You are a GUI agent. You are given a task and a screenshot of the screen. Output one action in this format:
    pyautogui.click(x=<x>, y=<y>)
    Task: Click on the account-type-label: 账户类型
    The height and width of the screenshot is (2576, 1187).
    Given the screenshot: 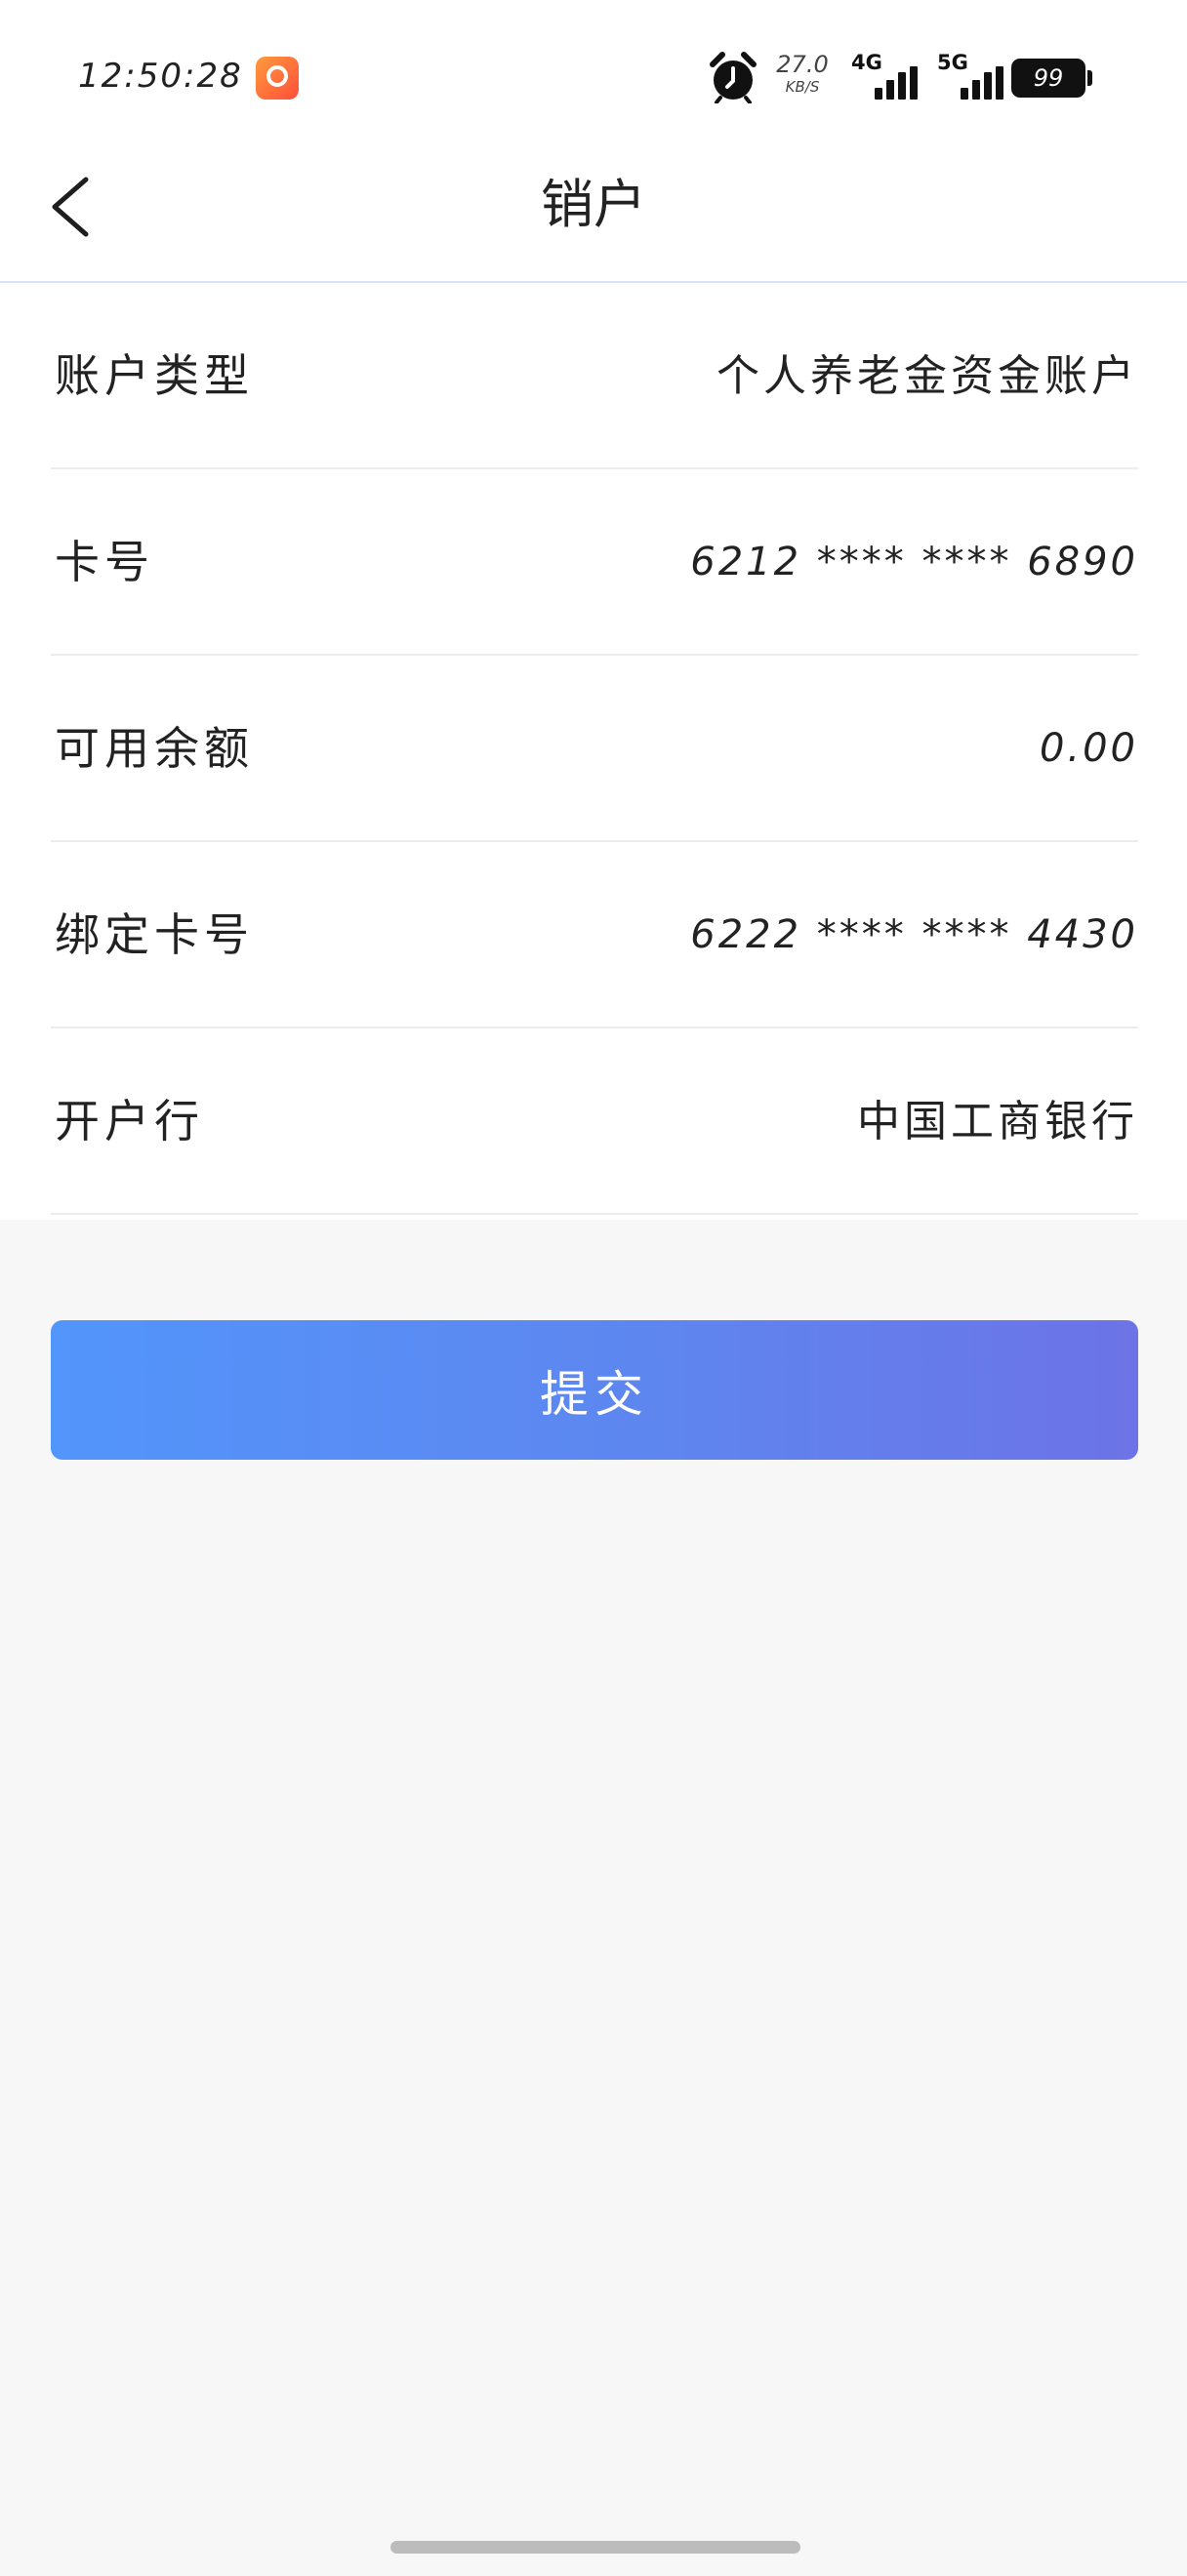 What is the action you would take?
    pyautogui.click(x=154, y=375)
    